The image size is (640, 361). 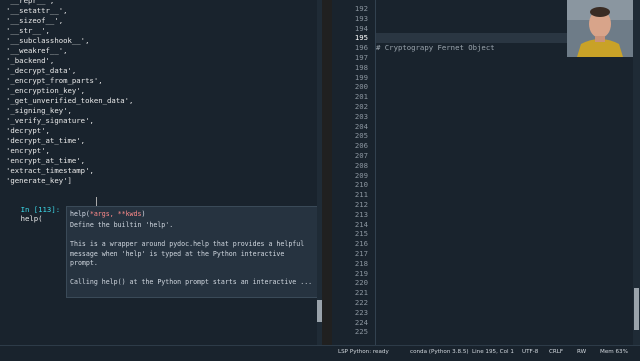 I want to click on line-number: 218, so click(x=361, y=263).